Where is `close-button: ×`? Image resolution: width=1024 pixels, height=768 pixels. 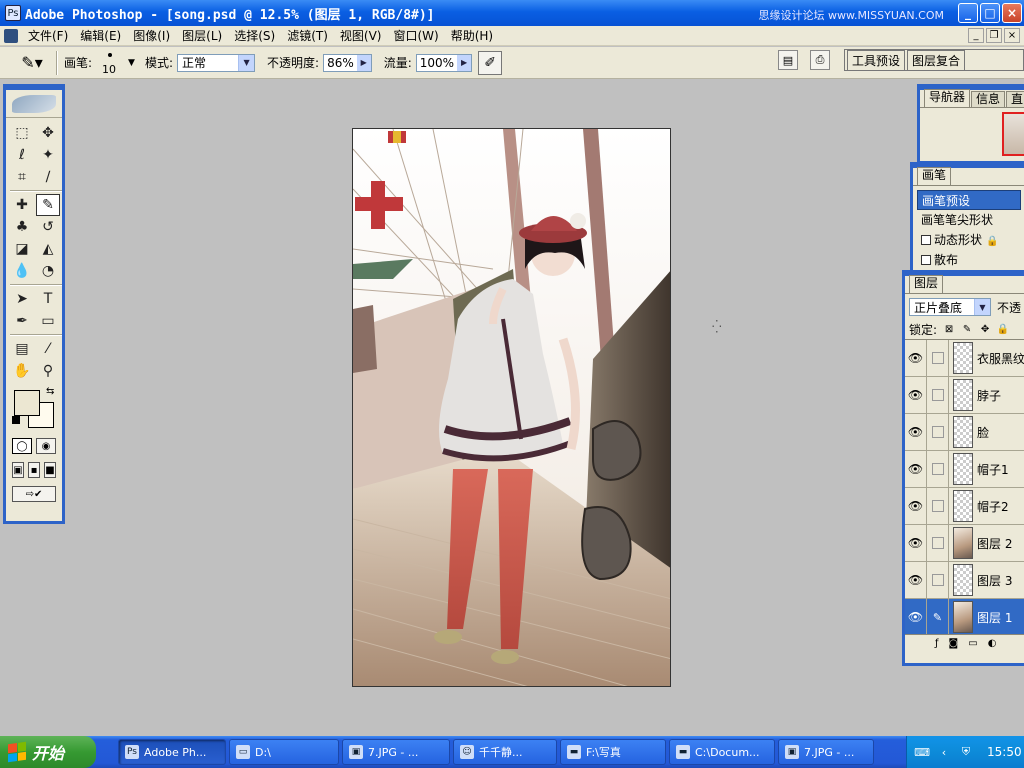
close-button: × is located at coordinates (1012, 13).